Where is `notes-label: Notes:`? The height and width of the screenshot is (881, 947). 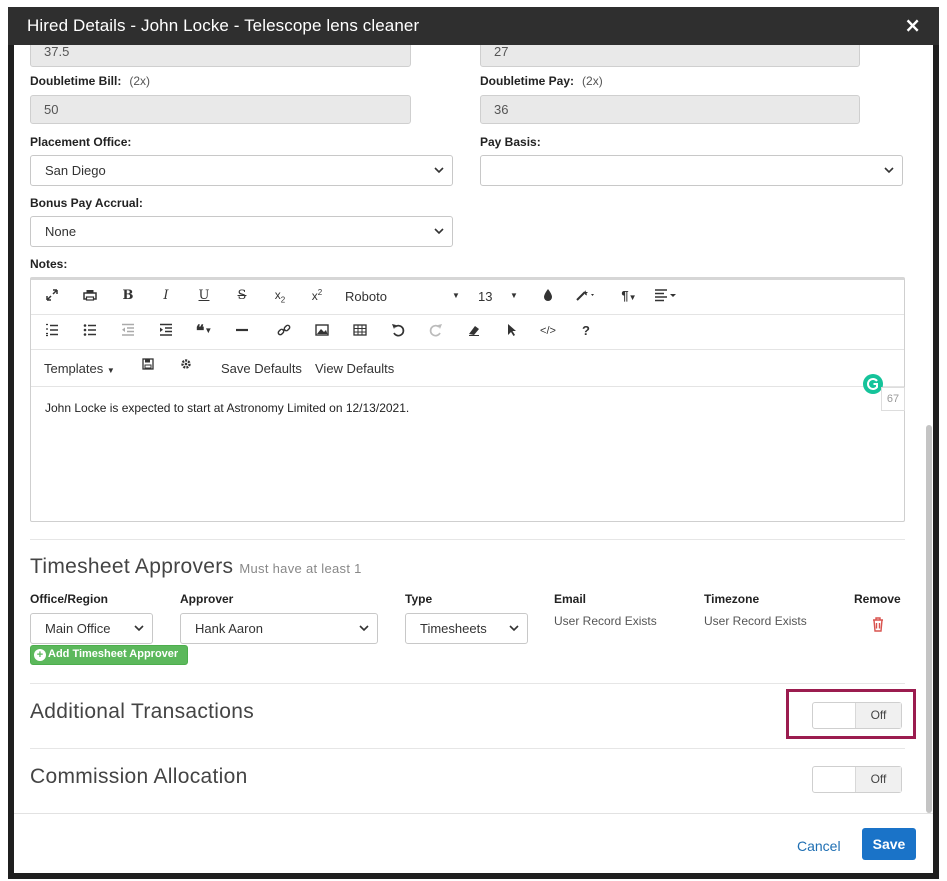 notes-label: Notes: is located at coordinates (49, 264).